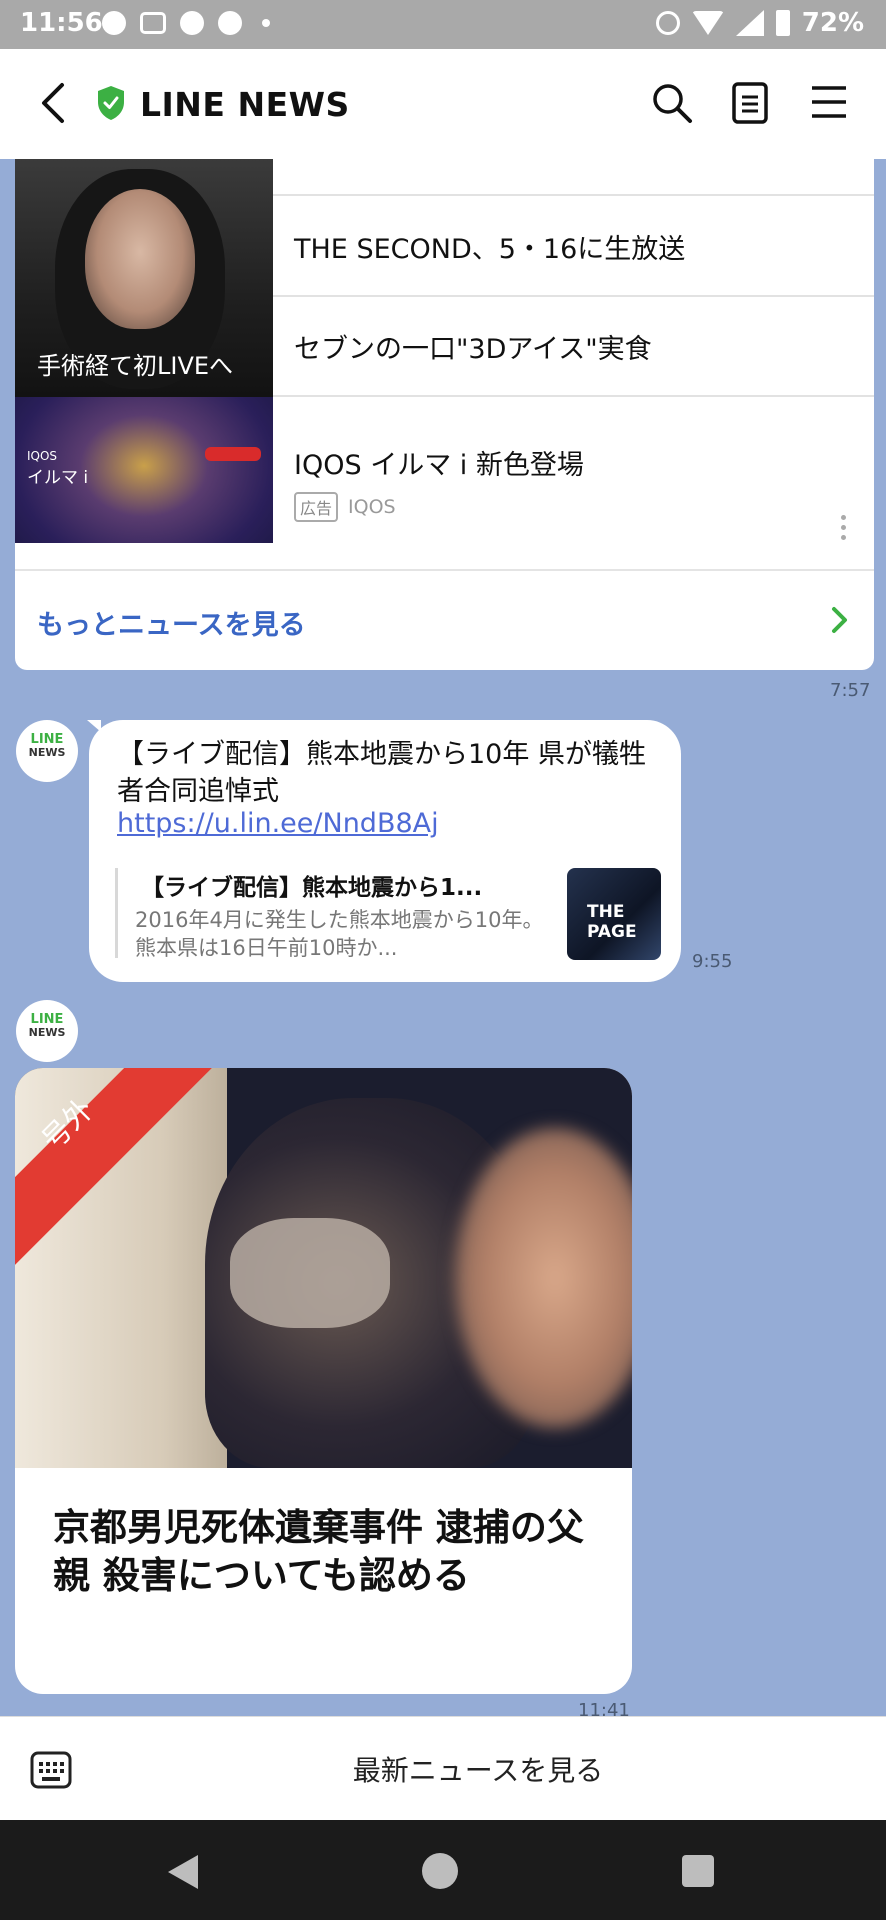 The width and height of the screenshot is (886, 1920). I want to click on latest-news-button: 最新ニュースを見る, so click(443, 1769).